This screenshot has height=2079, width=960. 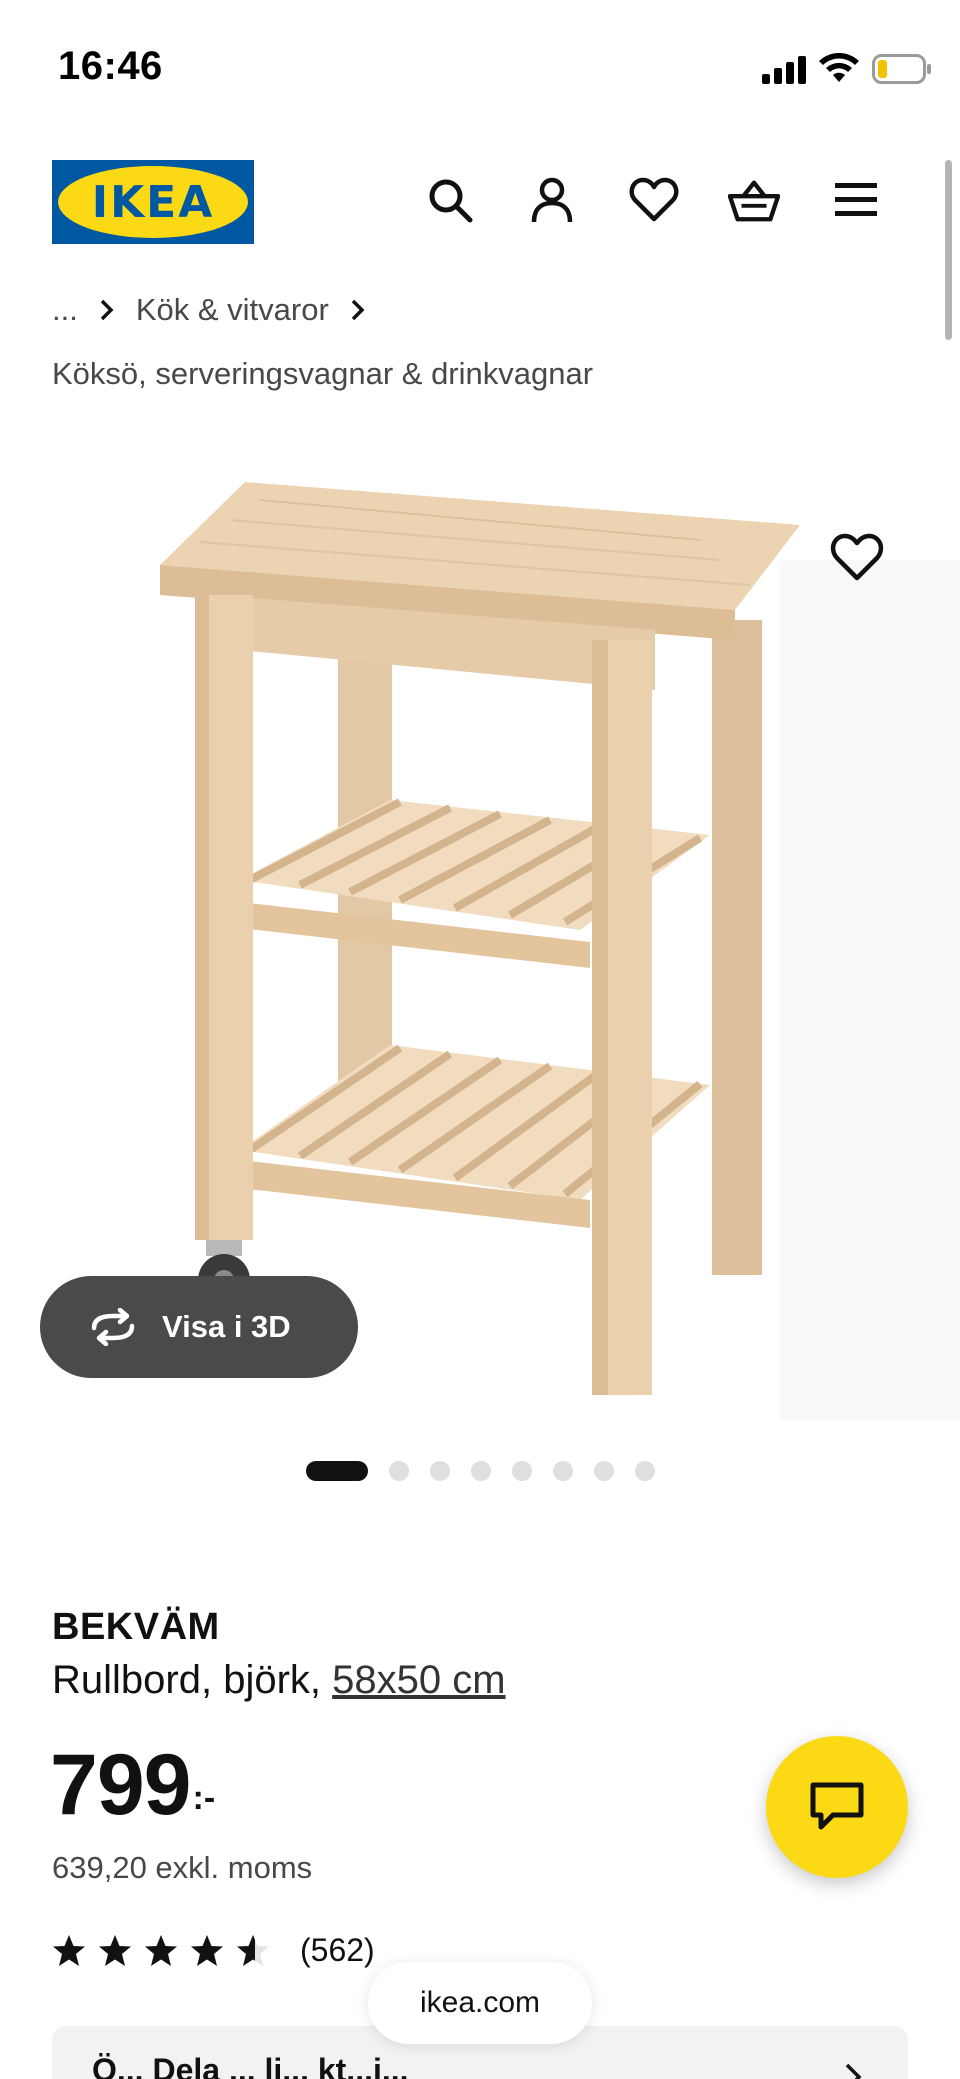 I want to click on chat-bubble-icon, so click(x=837, y=1806).